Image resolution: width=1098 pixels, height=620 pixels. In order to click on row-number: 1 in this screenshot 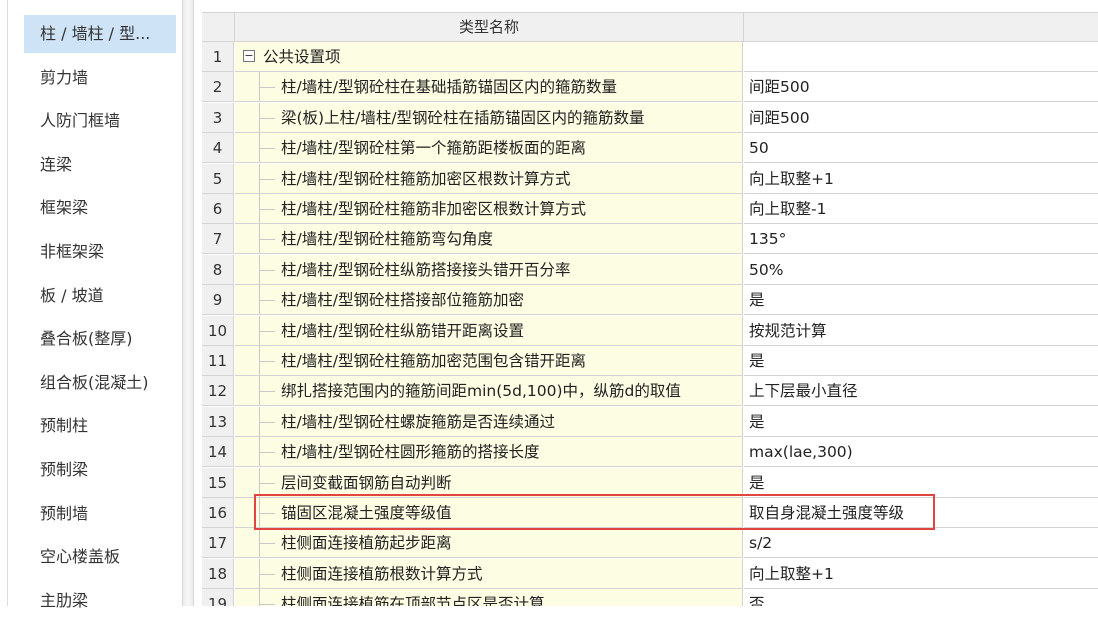, I will do `click(218, 57)`.